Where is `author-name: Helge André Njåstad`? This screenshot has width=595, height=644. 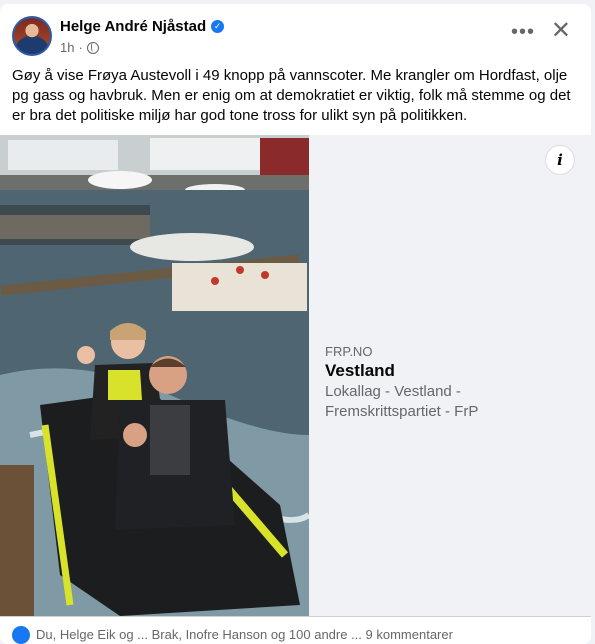 author-name: Helge André Njåstad is located at coordinates (133, 26).